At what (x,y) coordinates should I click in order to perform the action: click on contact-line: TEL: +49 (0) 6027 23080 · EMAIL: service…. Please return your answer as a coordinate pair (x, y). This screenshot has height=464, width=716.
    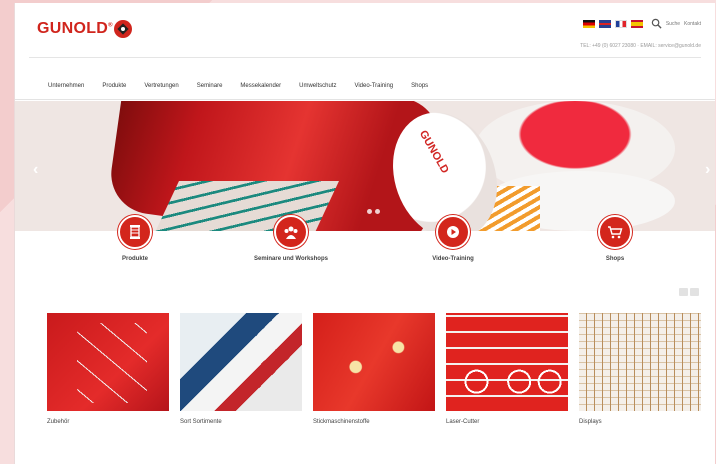
    Looking at the image, I should click on (640, 46).